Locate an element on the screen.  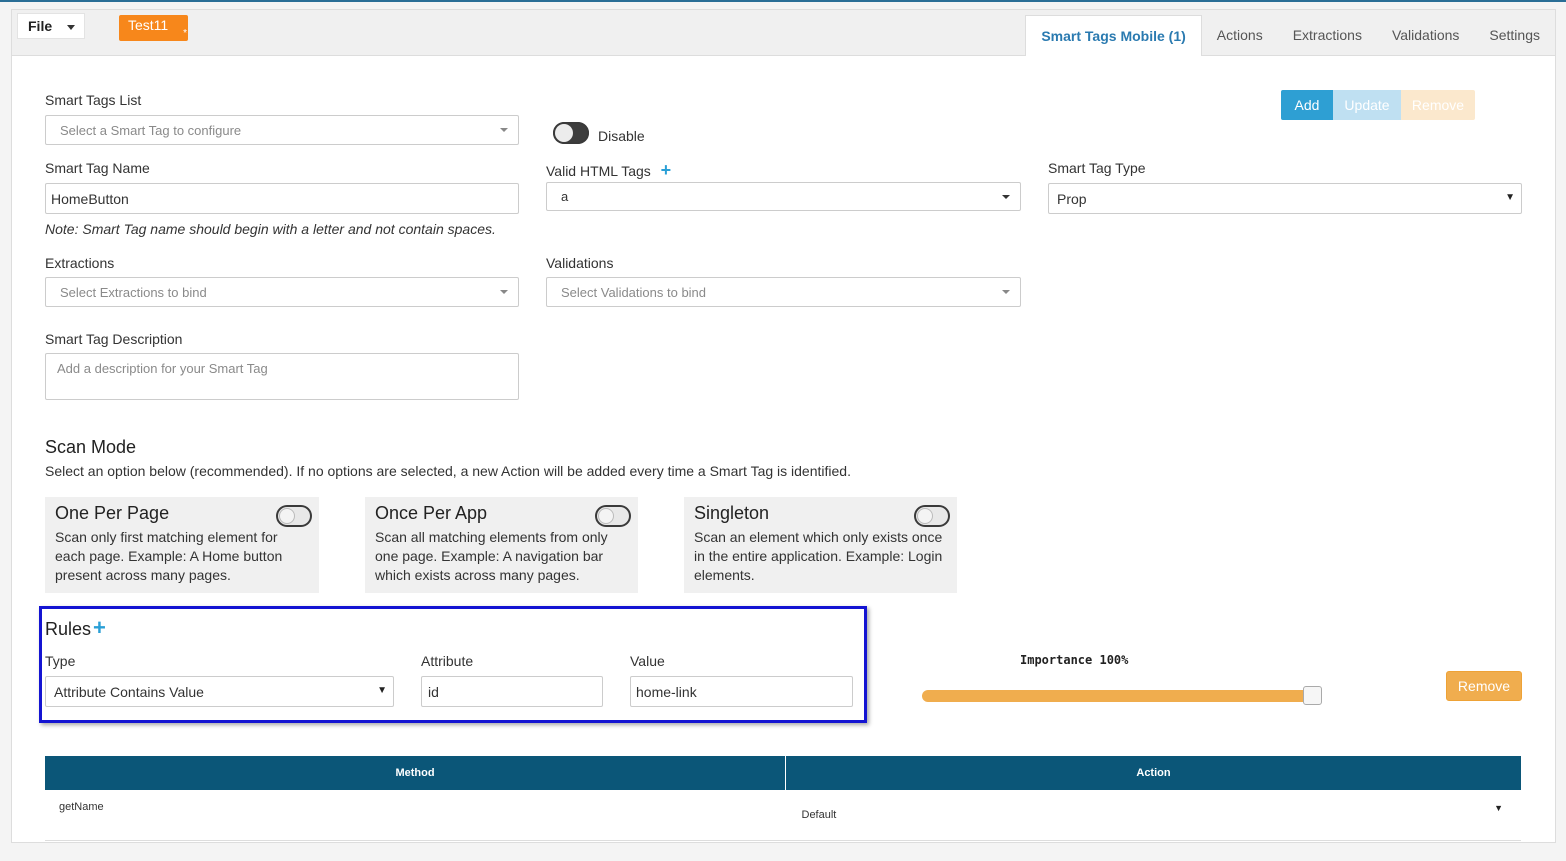
once-per-app-toggle is located at coordinates (613, 516).